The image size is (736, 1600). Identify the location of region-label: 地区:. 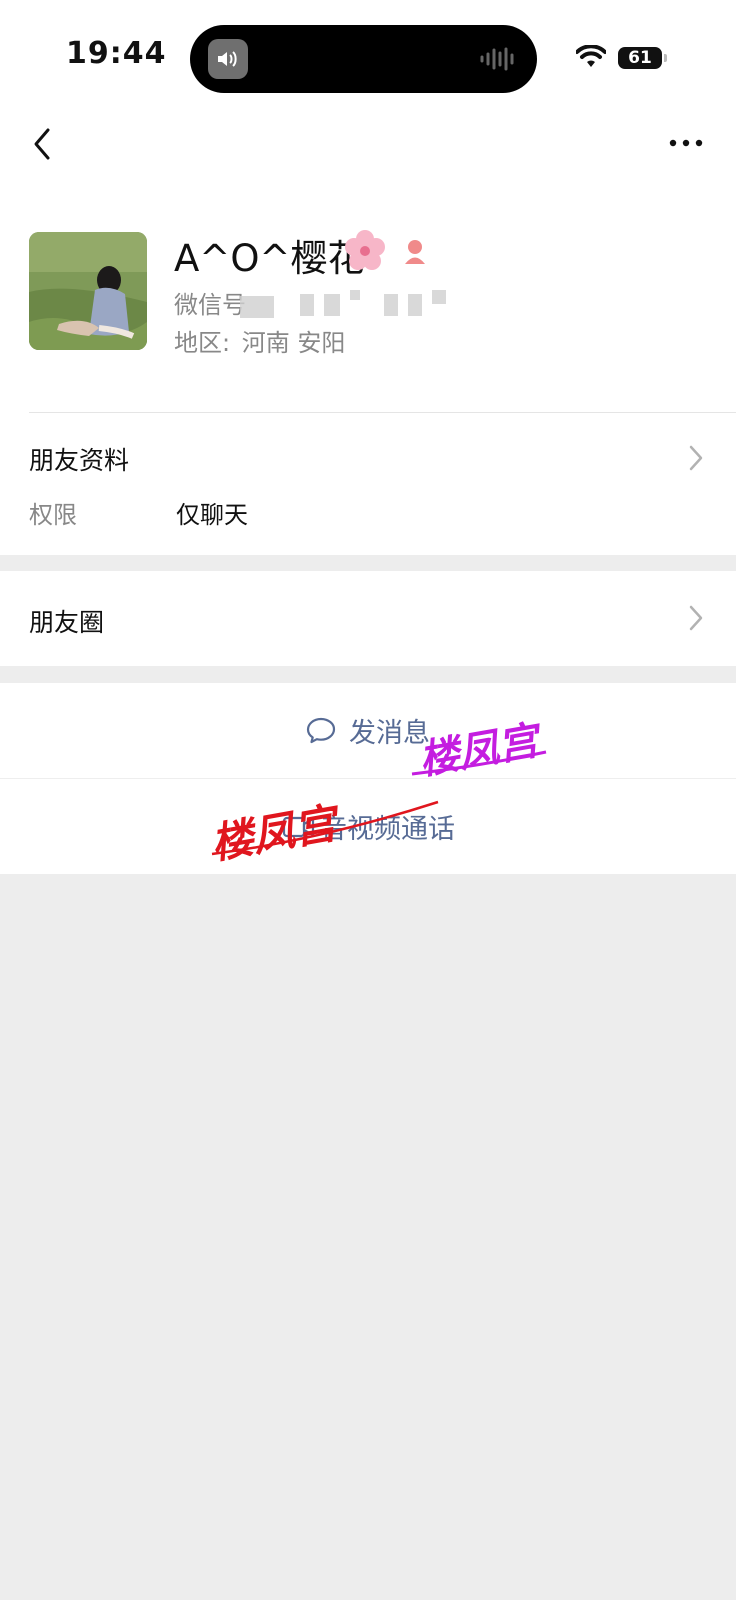
(202, 343).